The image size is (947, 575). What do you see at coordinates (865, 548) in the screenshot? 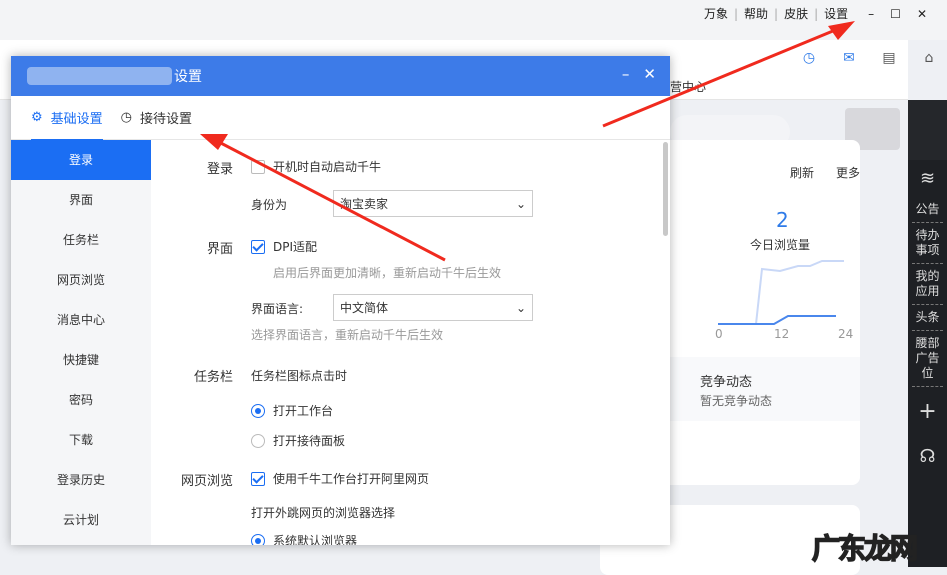
I see `watermark-logo: 广东龙网` at bounding box center [865, 548].